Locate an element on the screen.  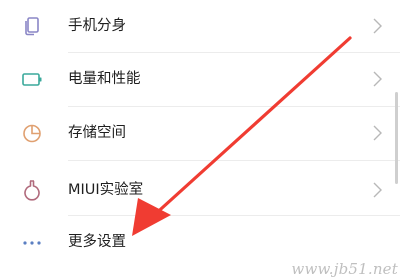
divider is located at coordinates (234, 160).